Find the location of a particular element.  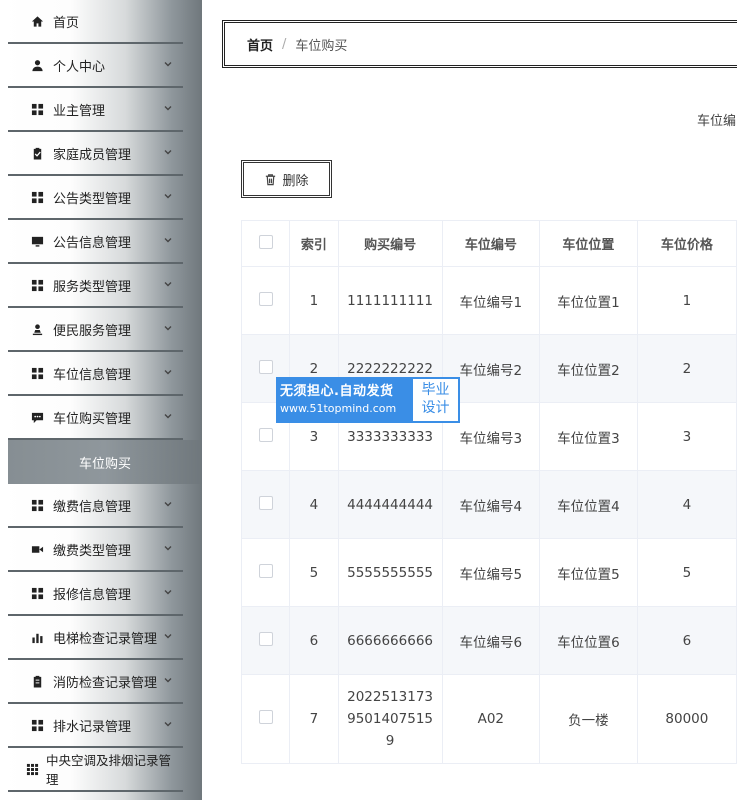

cell-parking-location: 车位位置5 is located at coordinates (588, 572).